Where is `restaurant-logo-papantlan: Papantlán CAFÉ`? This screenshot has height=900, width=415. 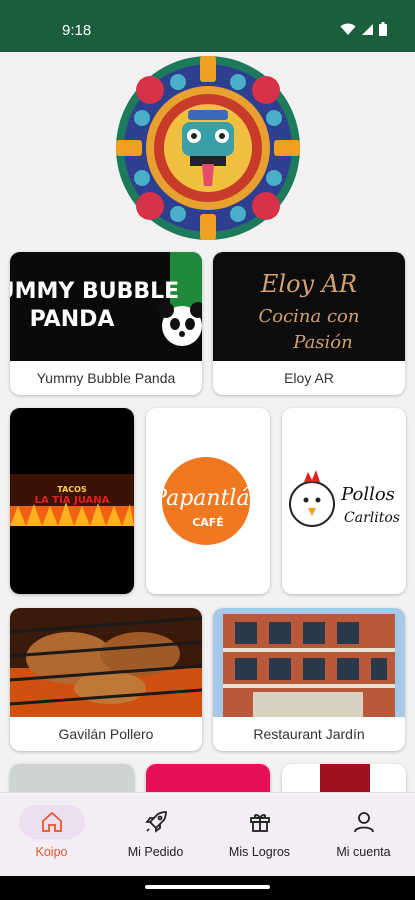 restaurant-logo-papantlan: Papantlán CAFÉ is located at coordinates (207, 501).